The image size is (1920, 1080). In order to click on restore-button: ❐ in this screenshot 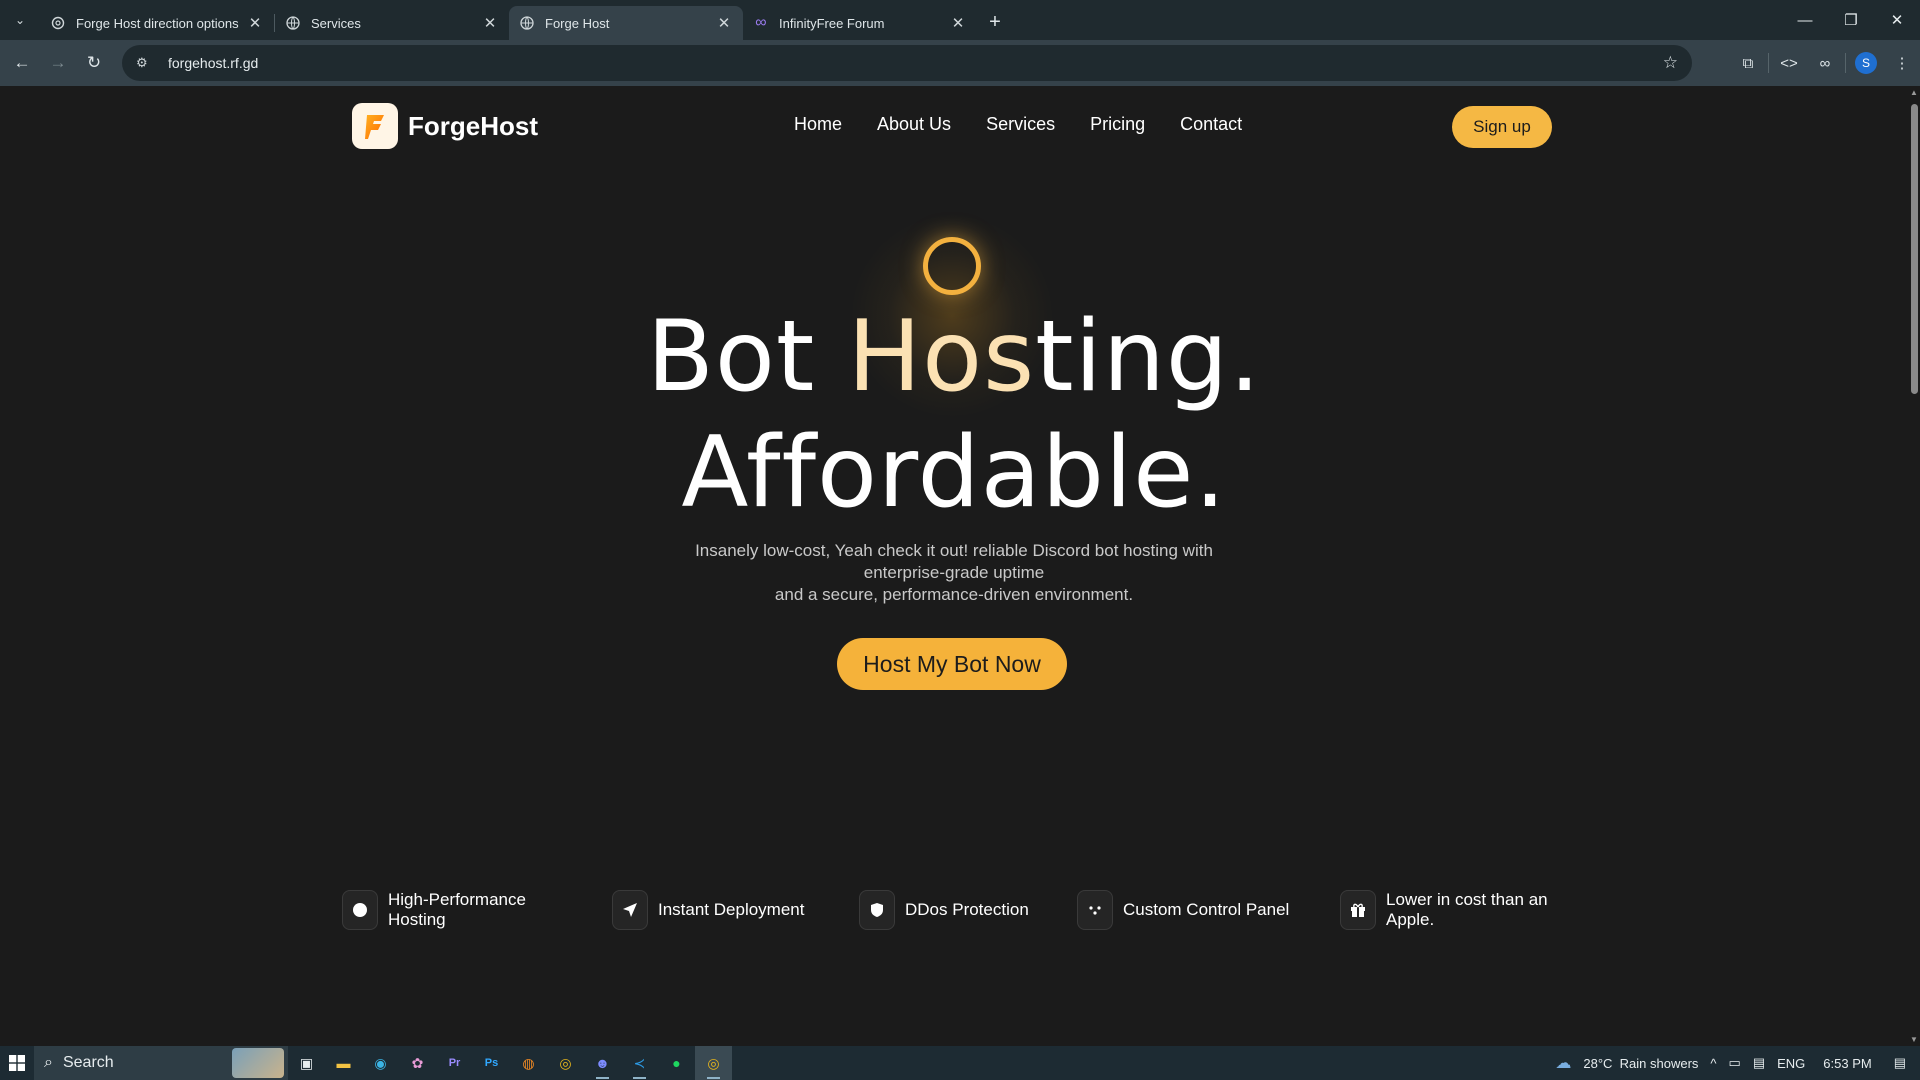, I will do `click(1851, 20)`.